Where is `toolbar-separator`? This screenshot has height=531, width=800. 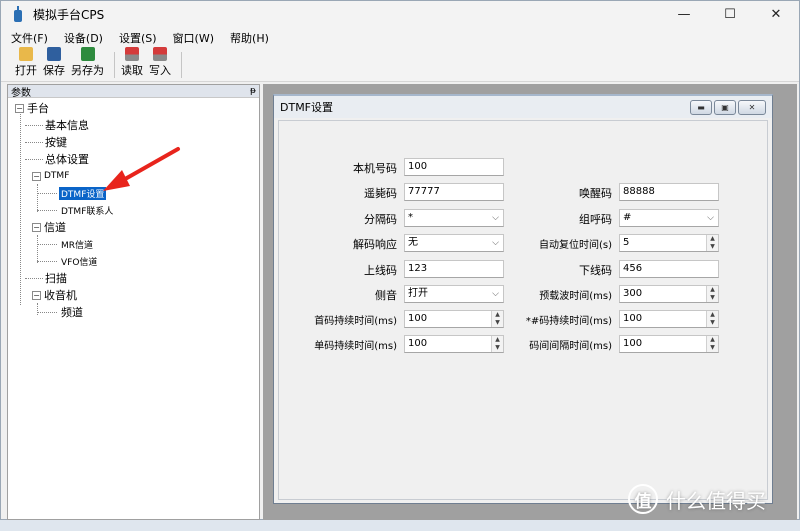
toolbar-separator is located at coordinates (181, 65).